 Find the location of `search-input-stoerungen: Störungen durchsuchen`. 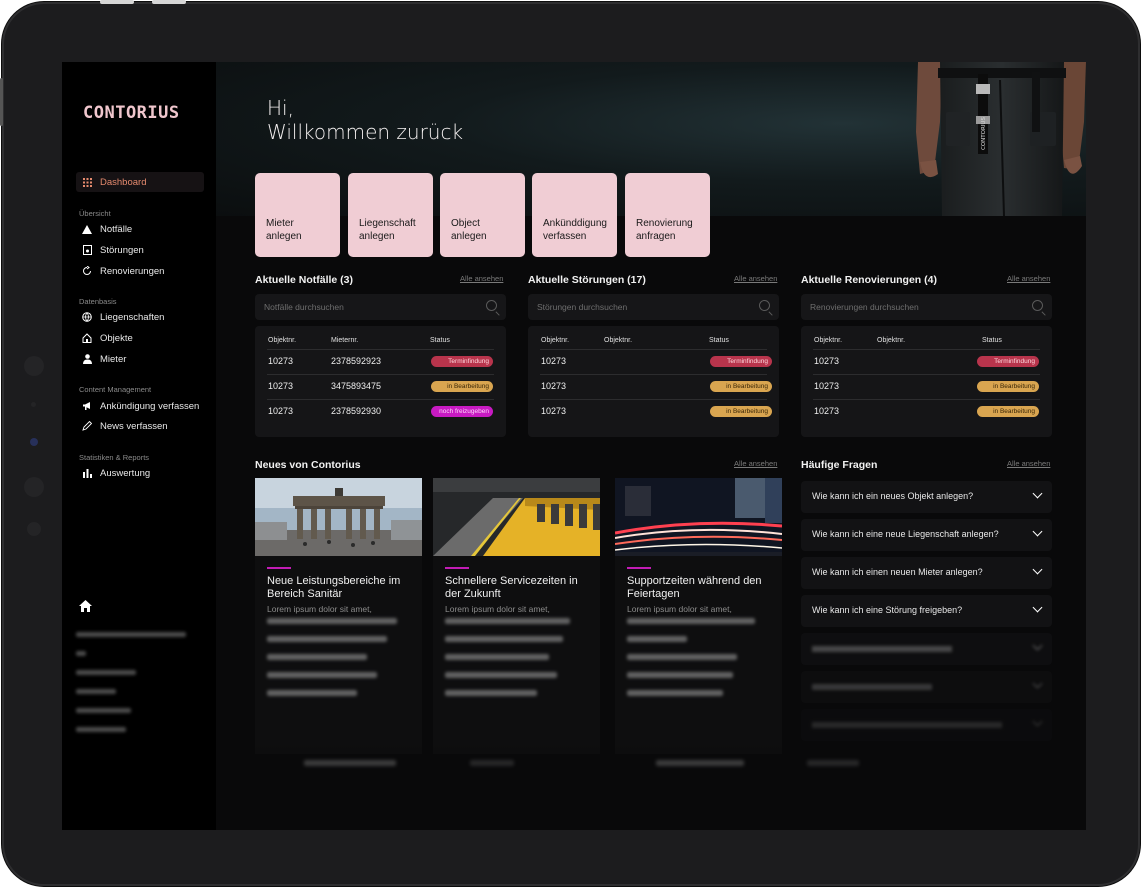

search-input-stoerungen: Störungen durchsuchen is located at coordinates (653, 307).